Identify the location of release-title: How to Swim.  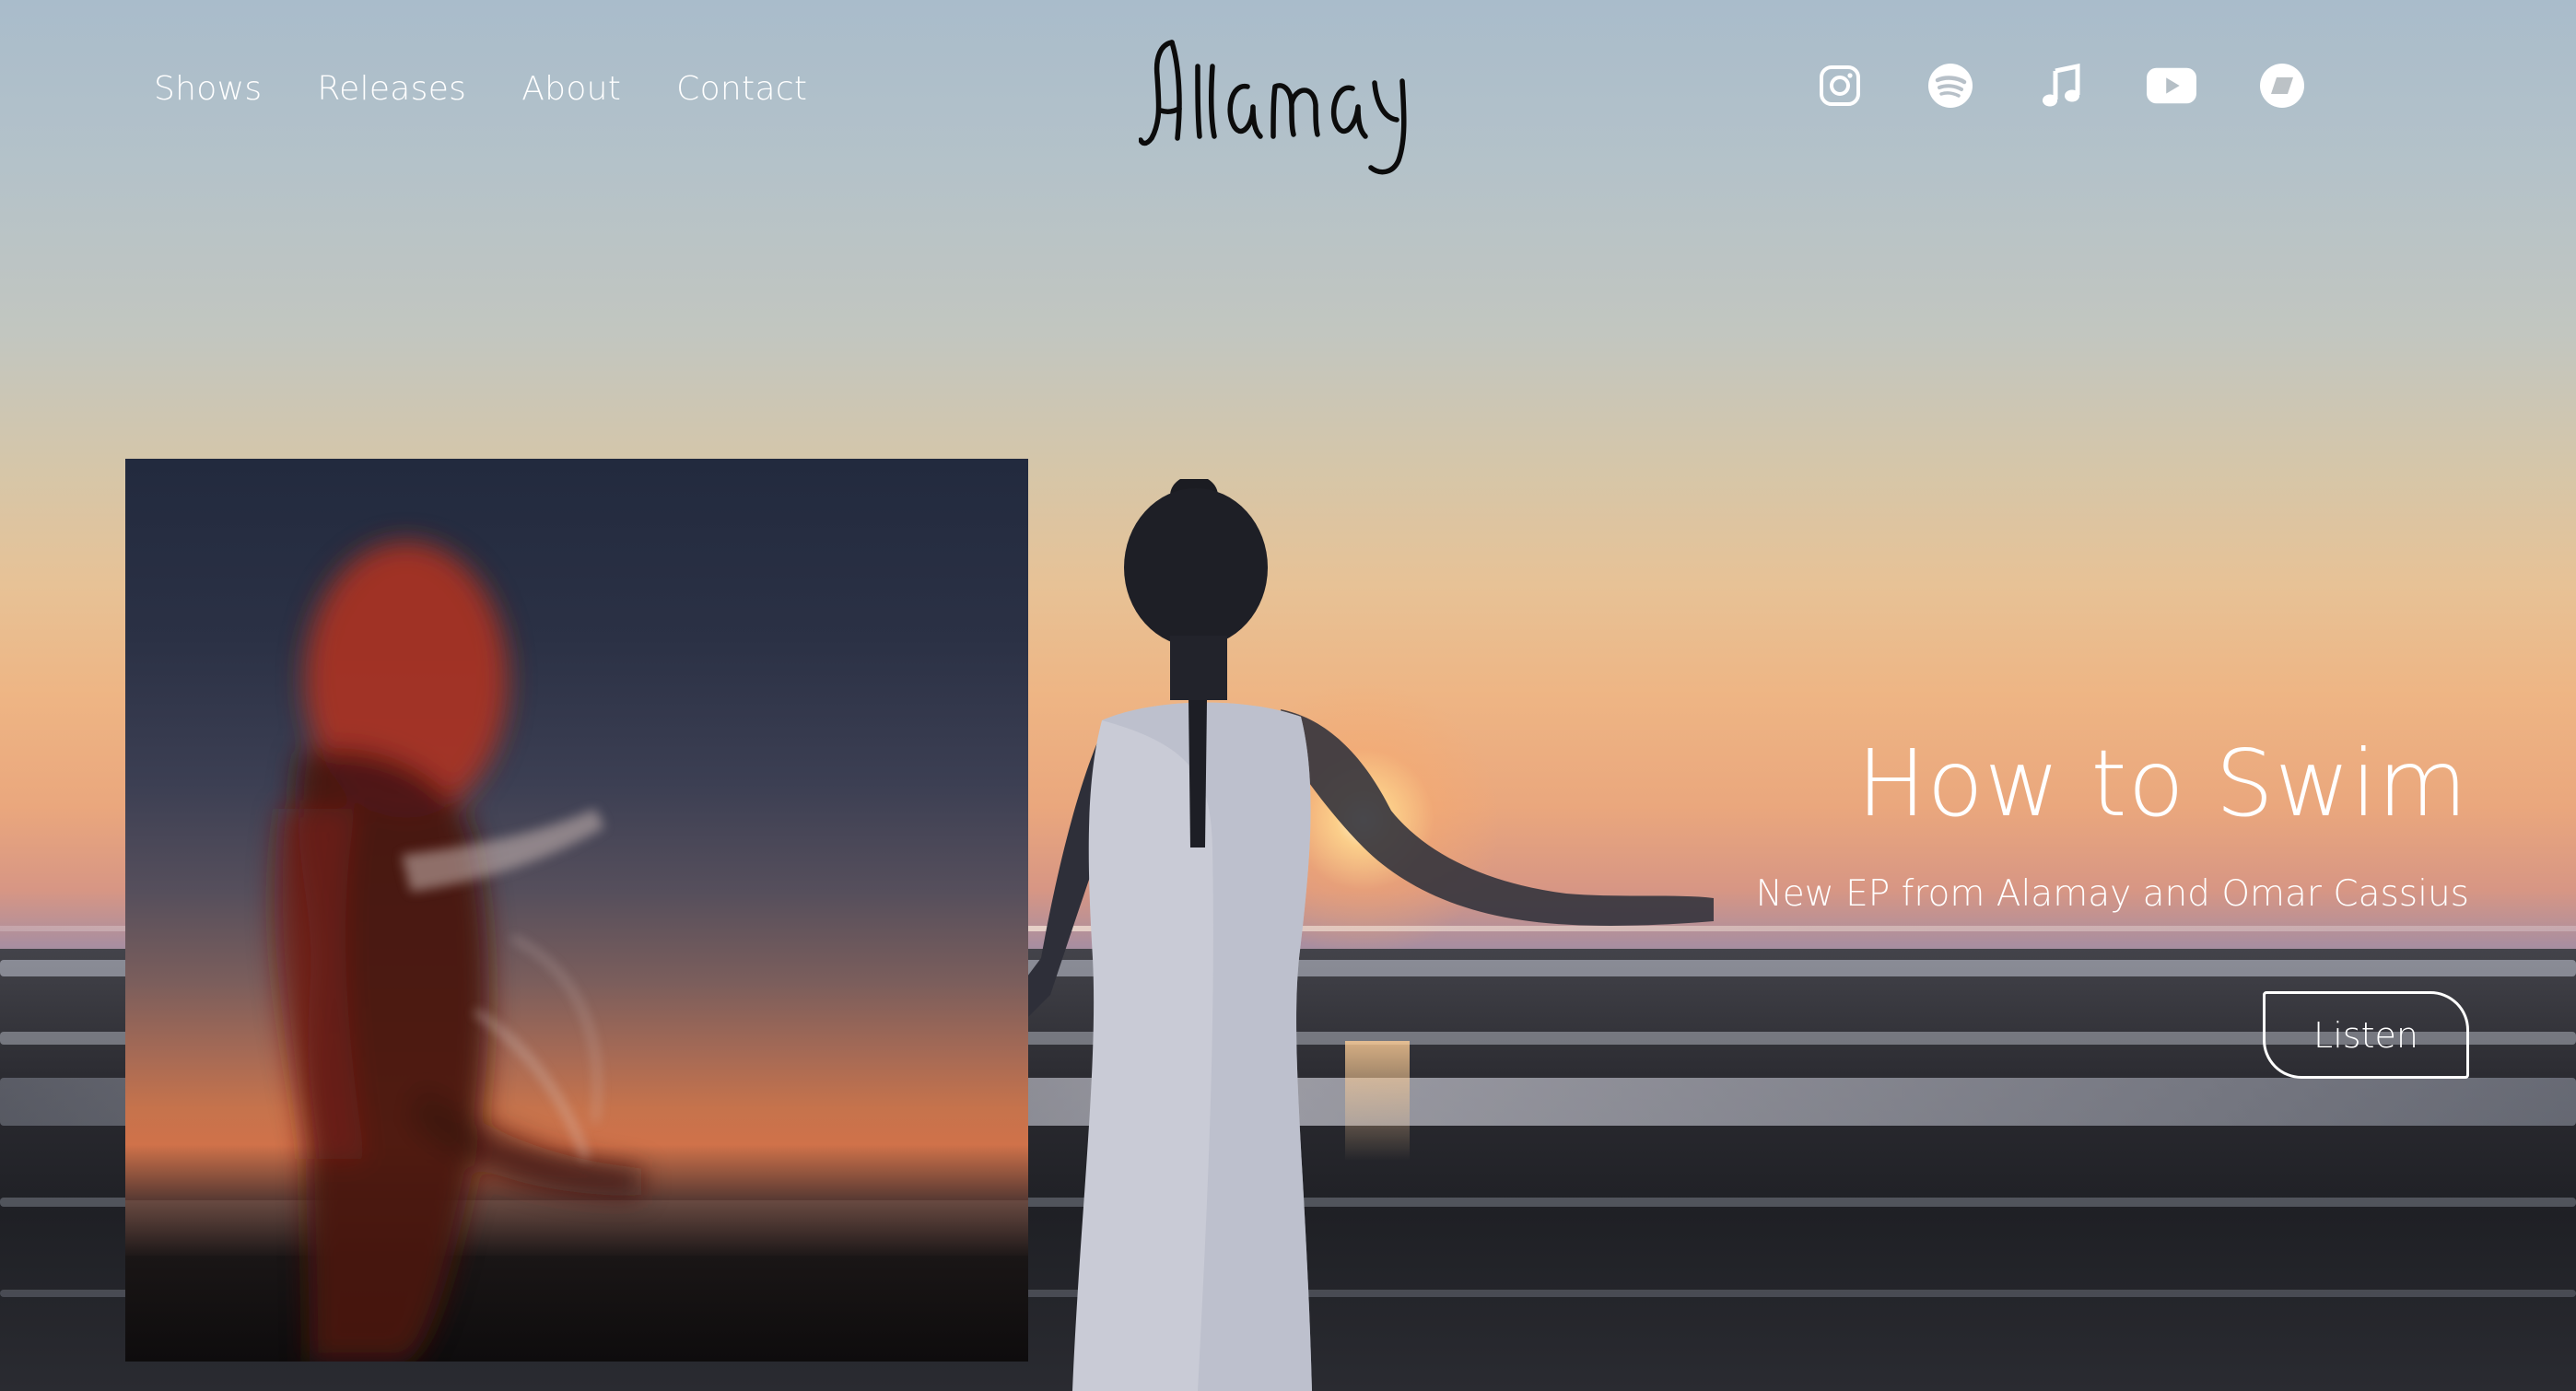
(2162, 783).